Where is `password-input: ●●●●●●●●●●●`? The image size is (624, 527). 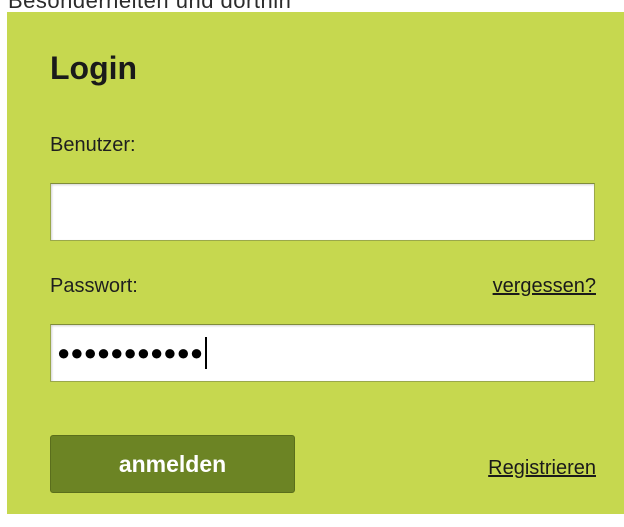
password-input: ●●●●●●●●●●● is located at coordinates (322, 353).